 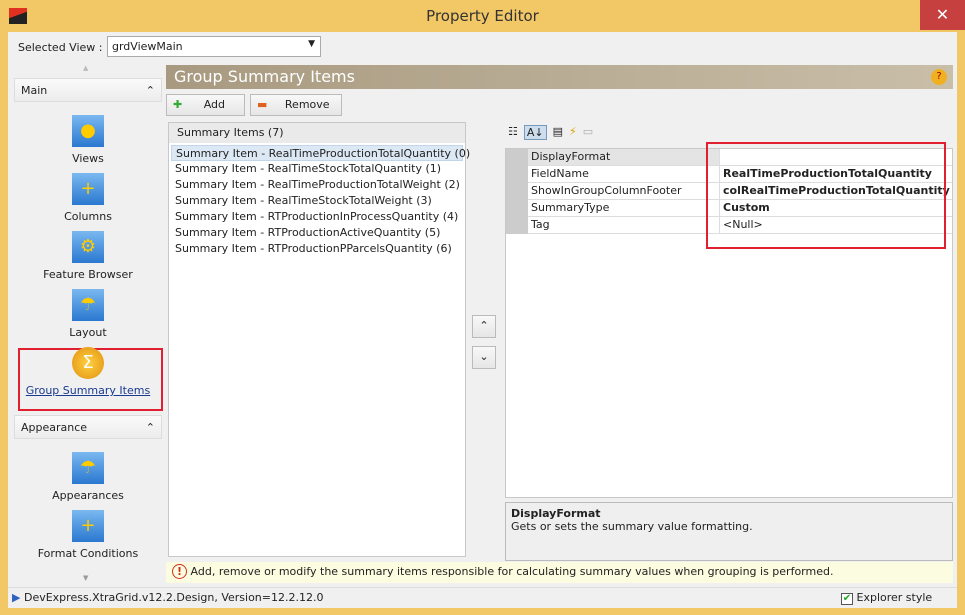 What do you see at coordinates (88, 332) in the screenshot?
I see `nav-item-label: Layout` at bounding box center [88, 332].